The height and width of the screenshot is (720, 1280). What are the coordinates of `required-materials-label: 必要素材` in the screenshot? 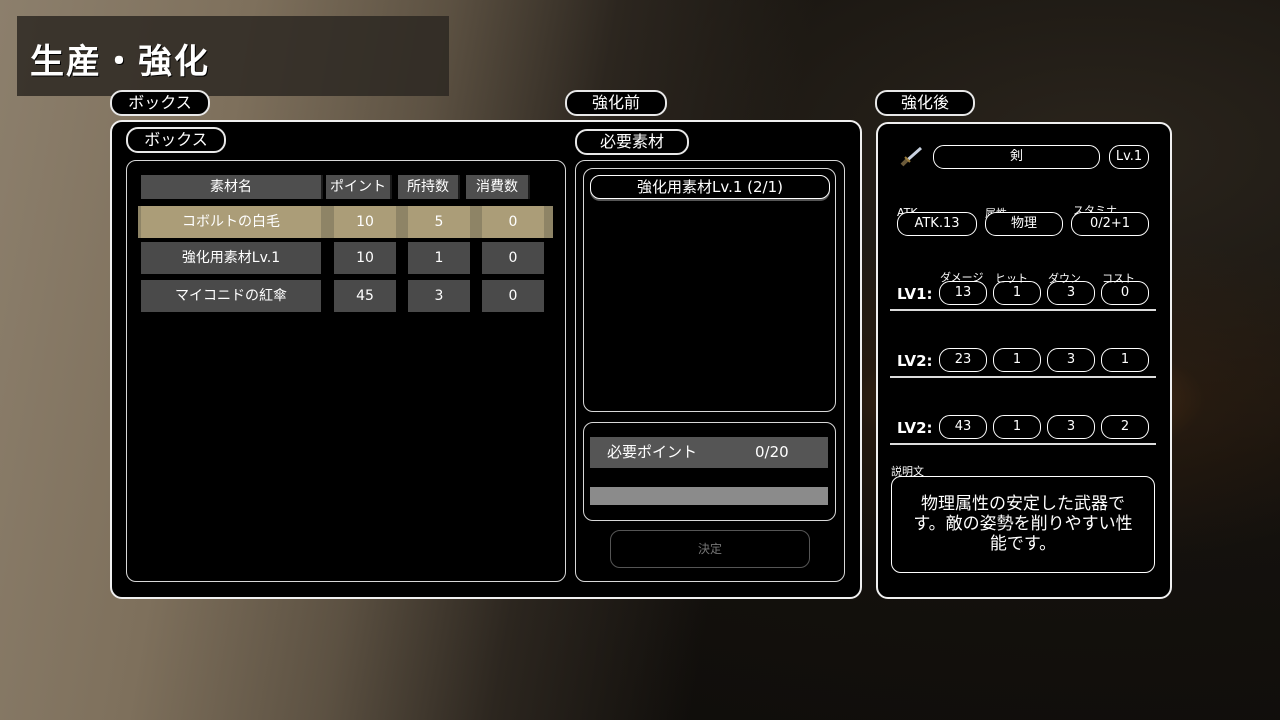 It's located at (632, 142).